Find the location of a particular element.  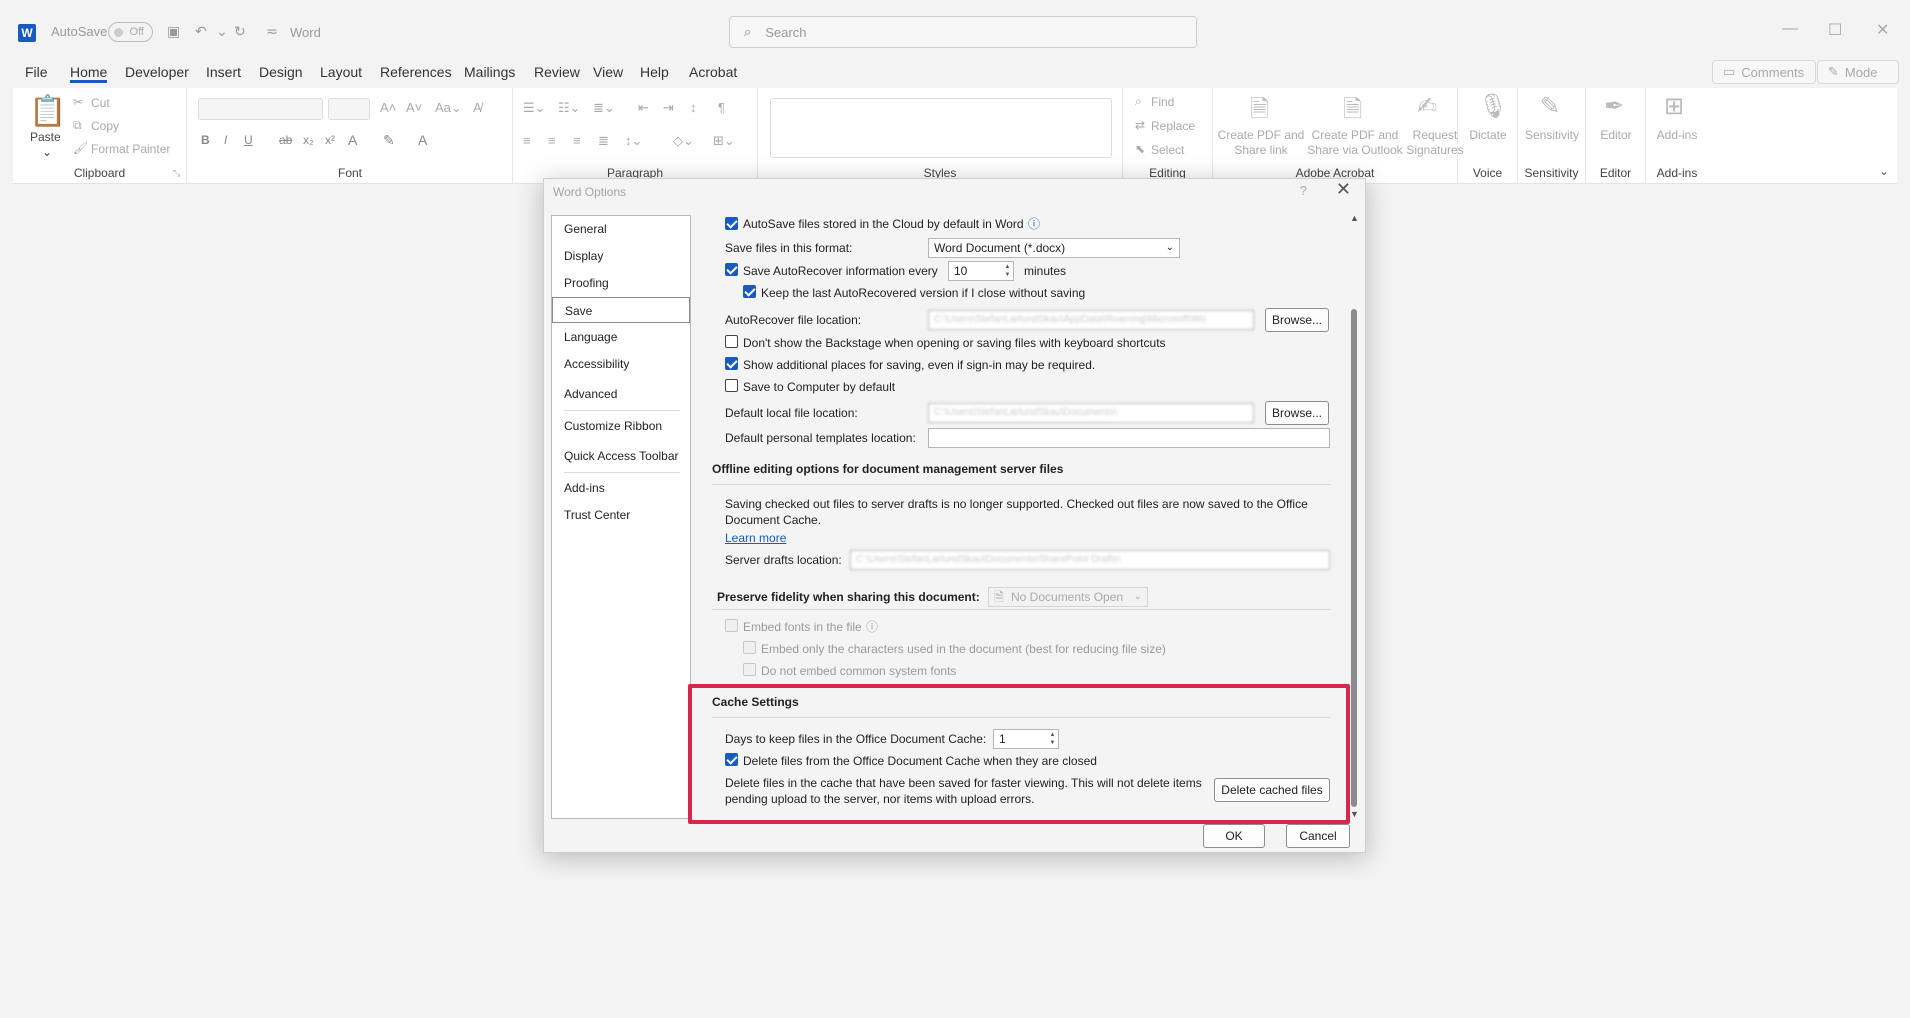

dialog-launcher-icon: ⤡ is located at coordinates (176, 173).